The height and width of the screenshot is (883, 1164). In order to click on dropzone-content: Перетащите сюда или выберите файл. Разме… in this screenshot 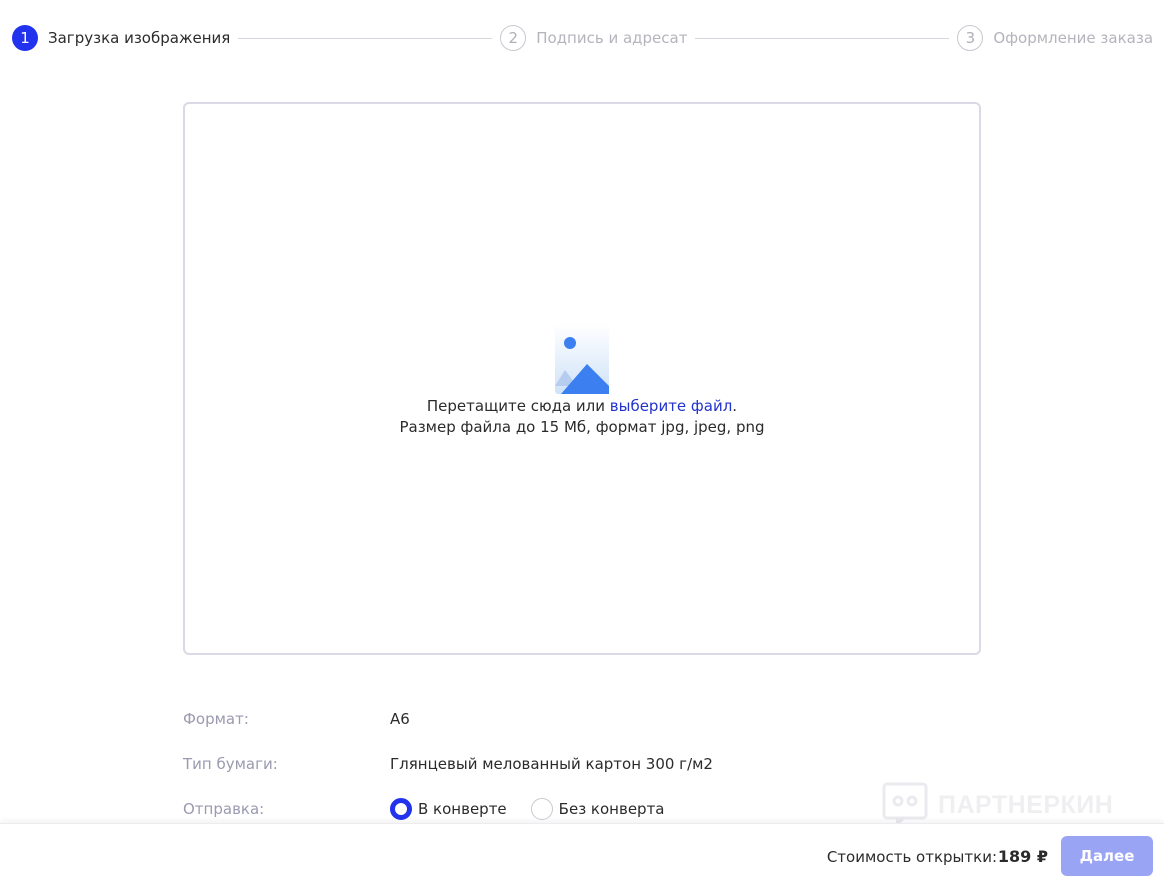, I will do `click(582, 381)`.